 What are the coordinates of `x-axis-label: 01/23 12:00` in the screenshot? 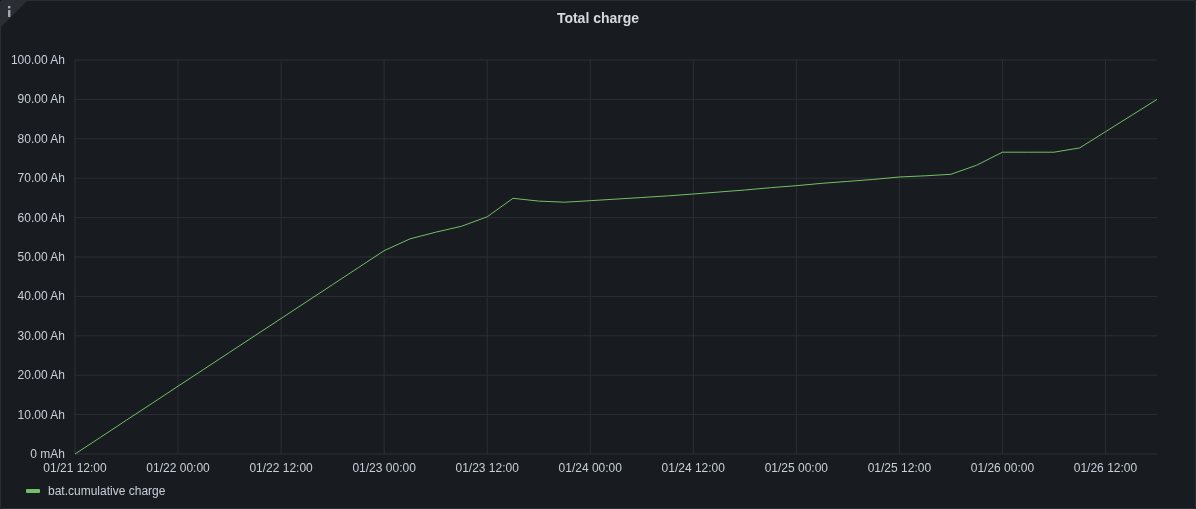 It's located at (487, 468).